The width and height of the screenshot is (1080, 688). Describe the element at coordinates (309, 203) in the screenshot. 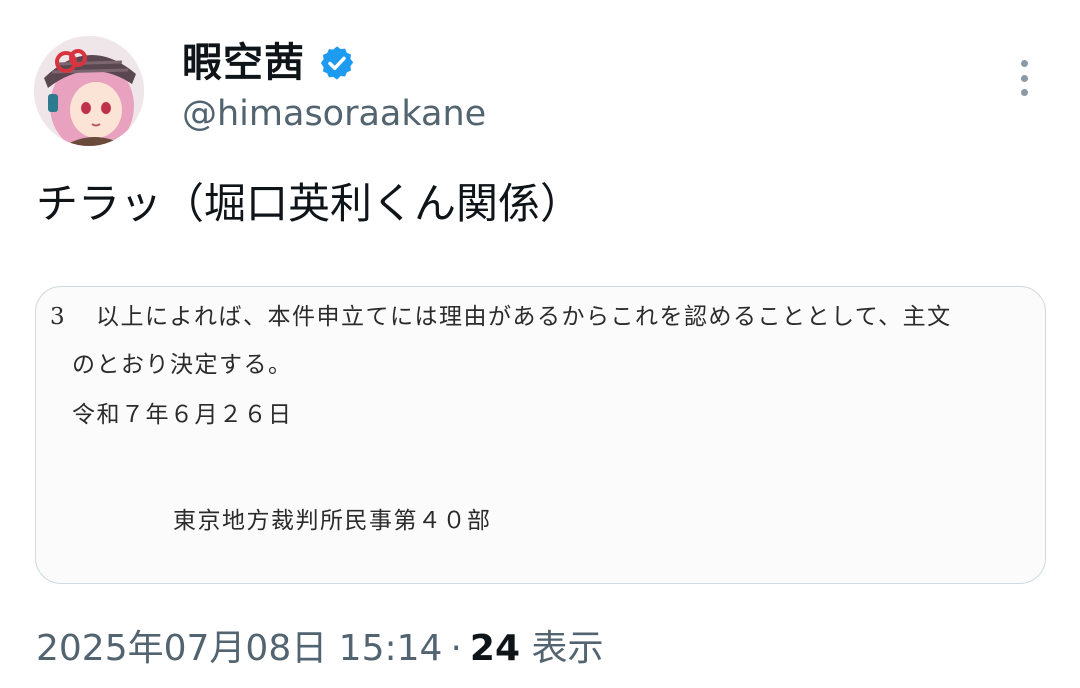

I see `tweet-text: チラッ（堀口英利くん関係）` at that location.